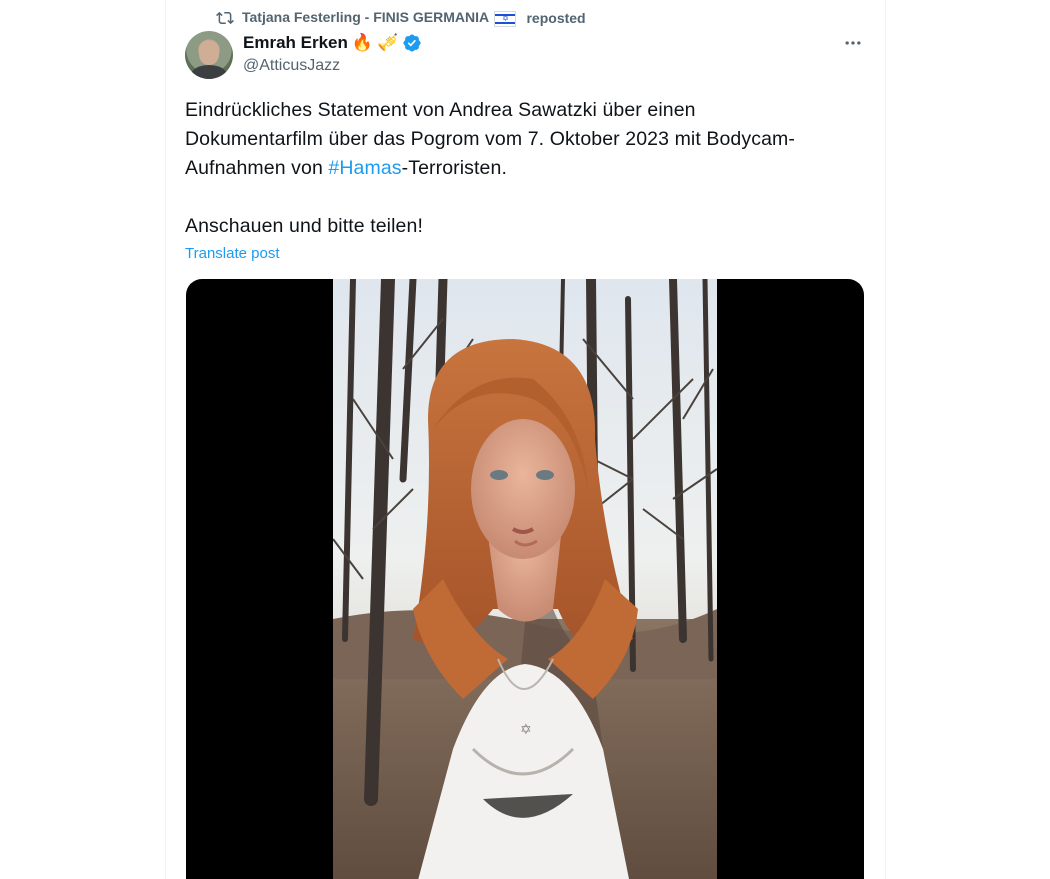  Describe the element at coordinates (454, 168) in the screenshot. I see `post-text-segment: -Terroristen.` at that location.